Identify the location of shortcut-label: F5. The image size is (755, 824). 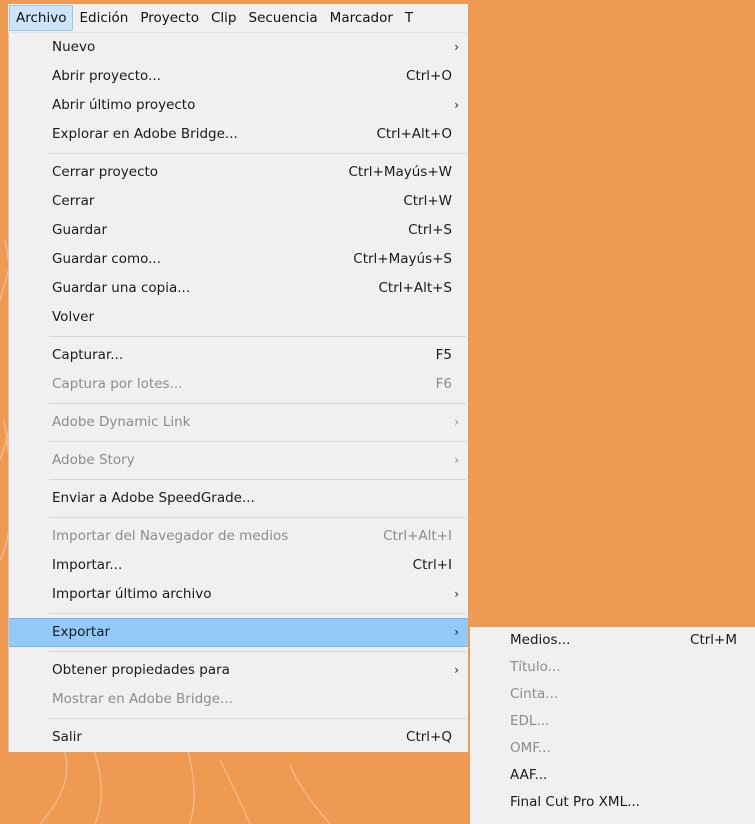
(443, 355).